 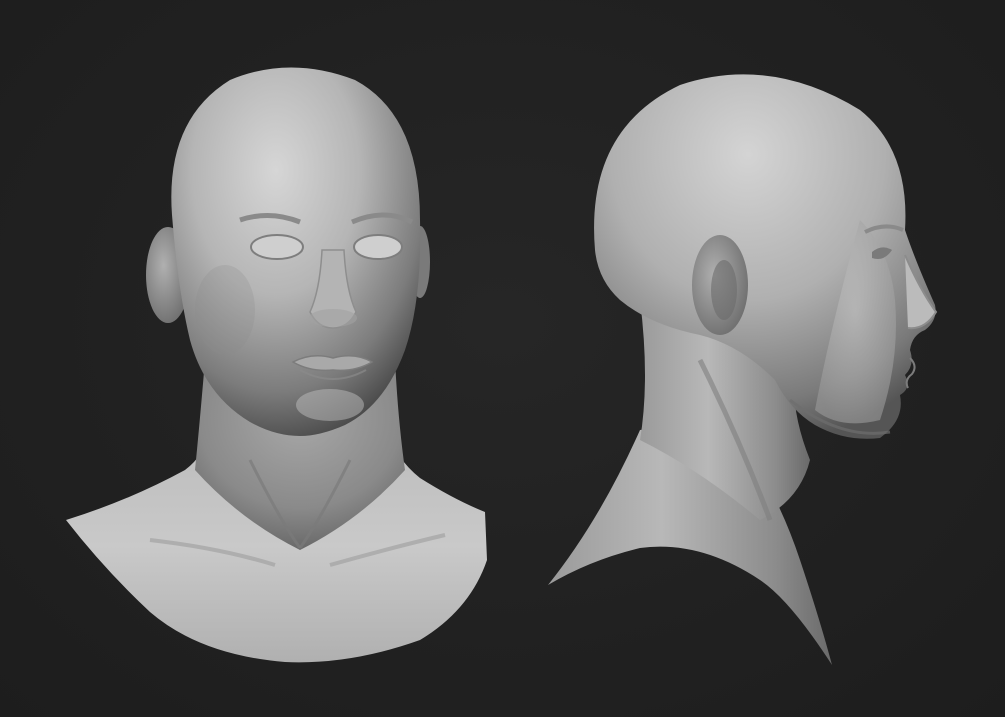 I want to click on front-left-eye, so click(x=277, y=247).